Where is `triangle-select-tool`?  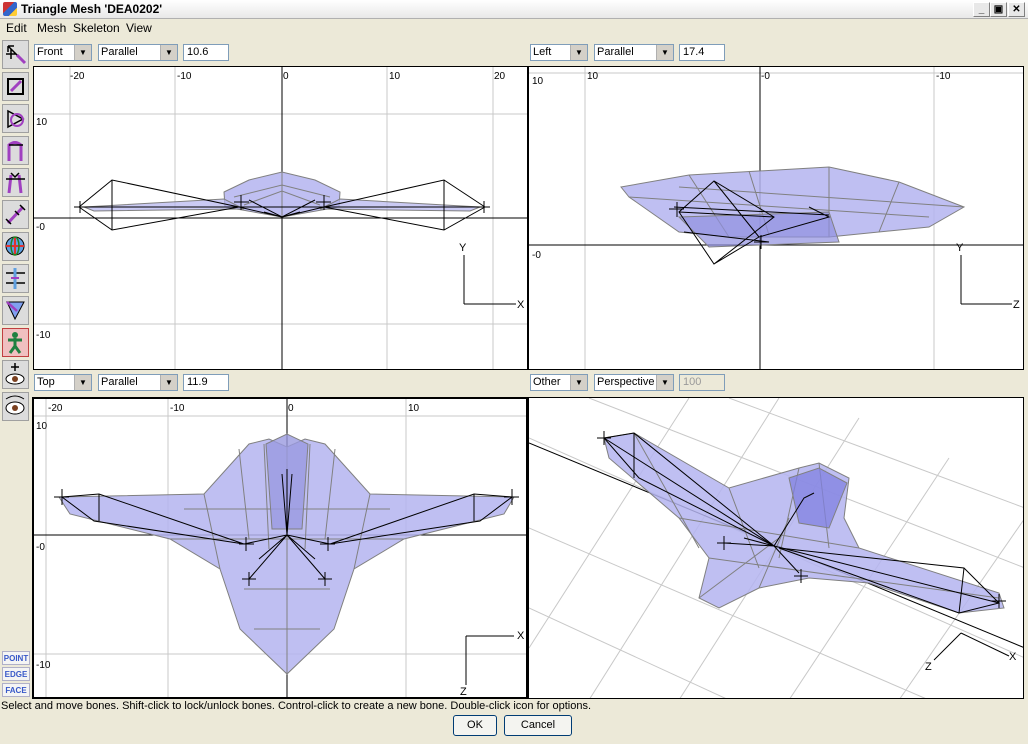
triangle-select-tool is located at coordinates (15, 310).